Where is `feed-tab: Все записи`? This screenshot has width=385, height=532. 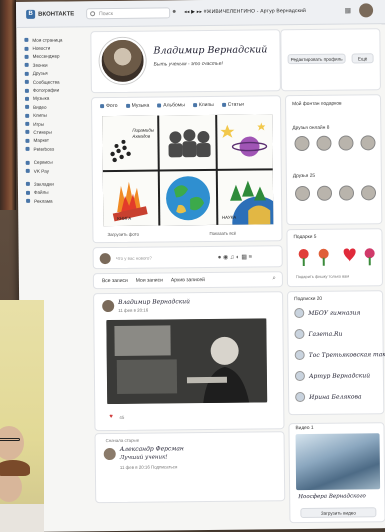 feed-tab: Все записи is located at coordinates (115, 281).